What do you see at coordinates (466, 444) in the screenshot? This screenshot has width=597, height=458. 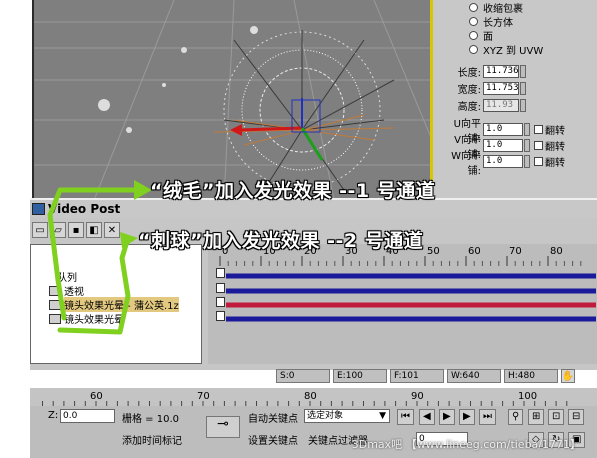 I see `watermark: 3Dmax吧 【www.lineeg.com/tieba/1771】` at bounding box center [466, 444].